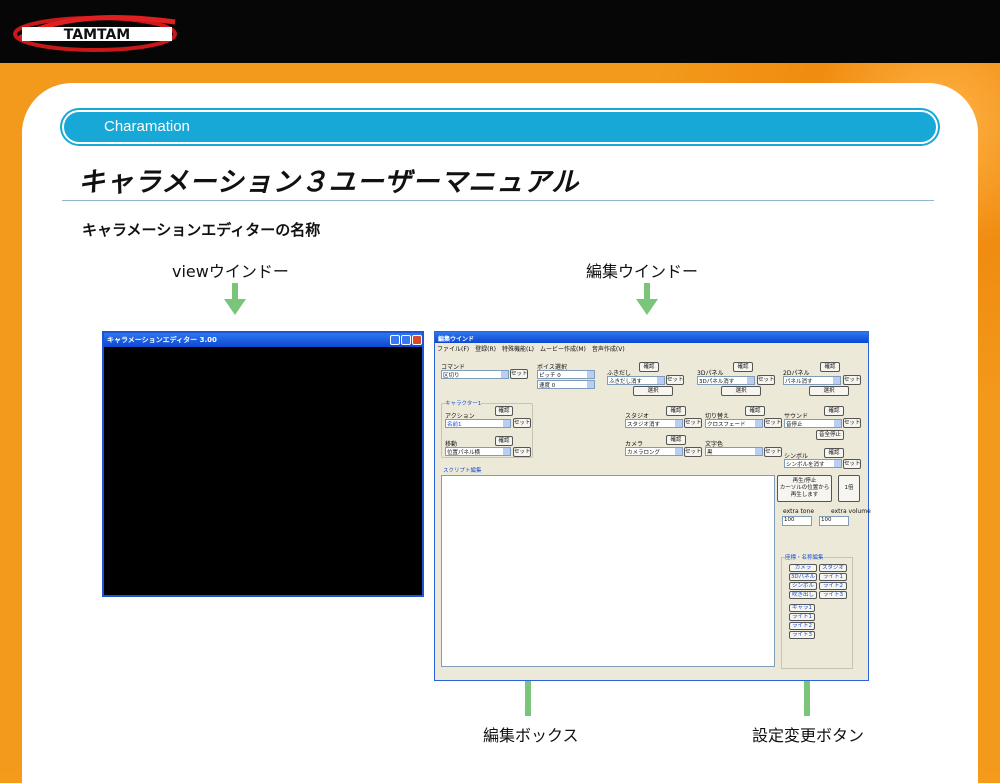  I want to click on menu-special: 特殊機能(L), so click(518, 349).